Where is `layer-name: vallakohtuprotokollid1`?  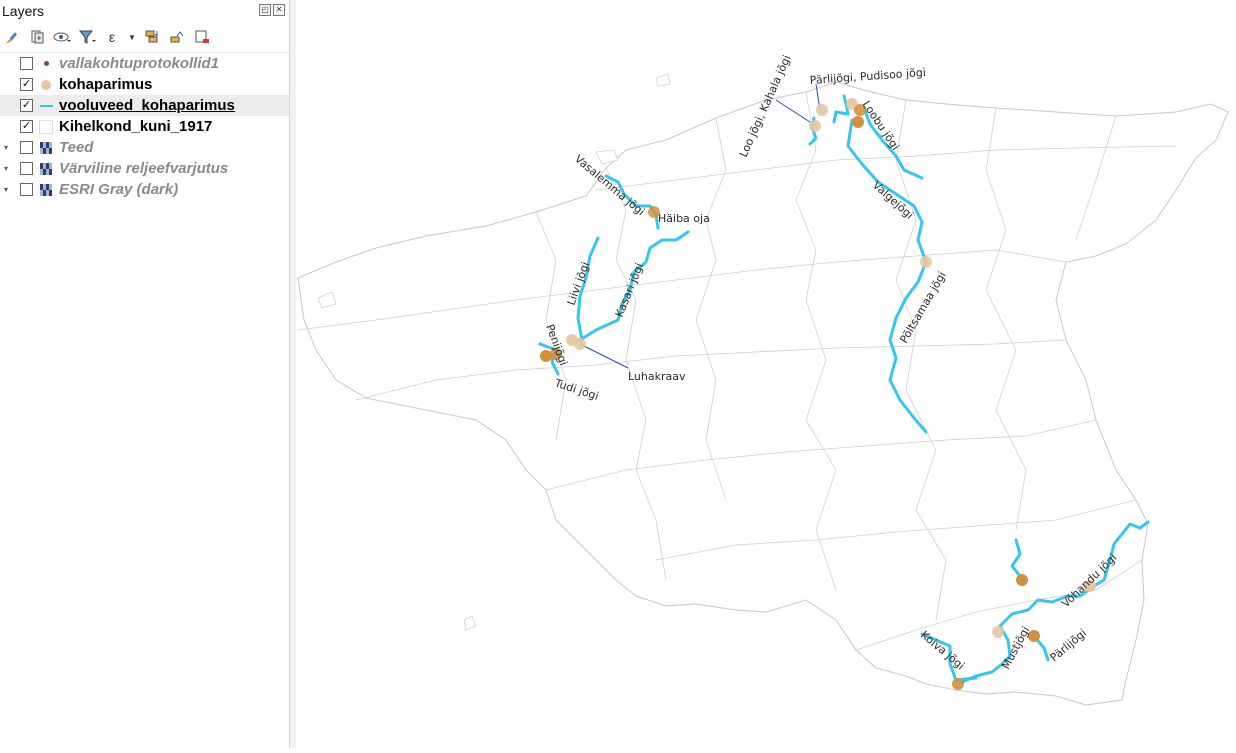
layer-name: vallakohtuprotokollid1 is located at coordinates (139, 63).